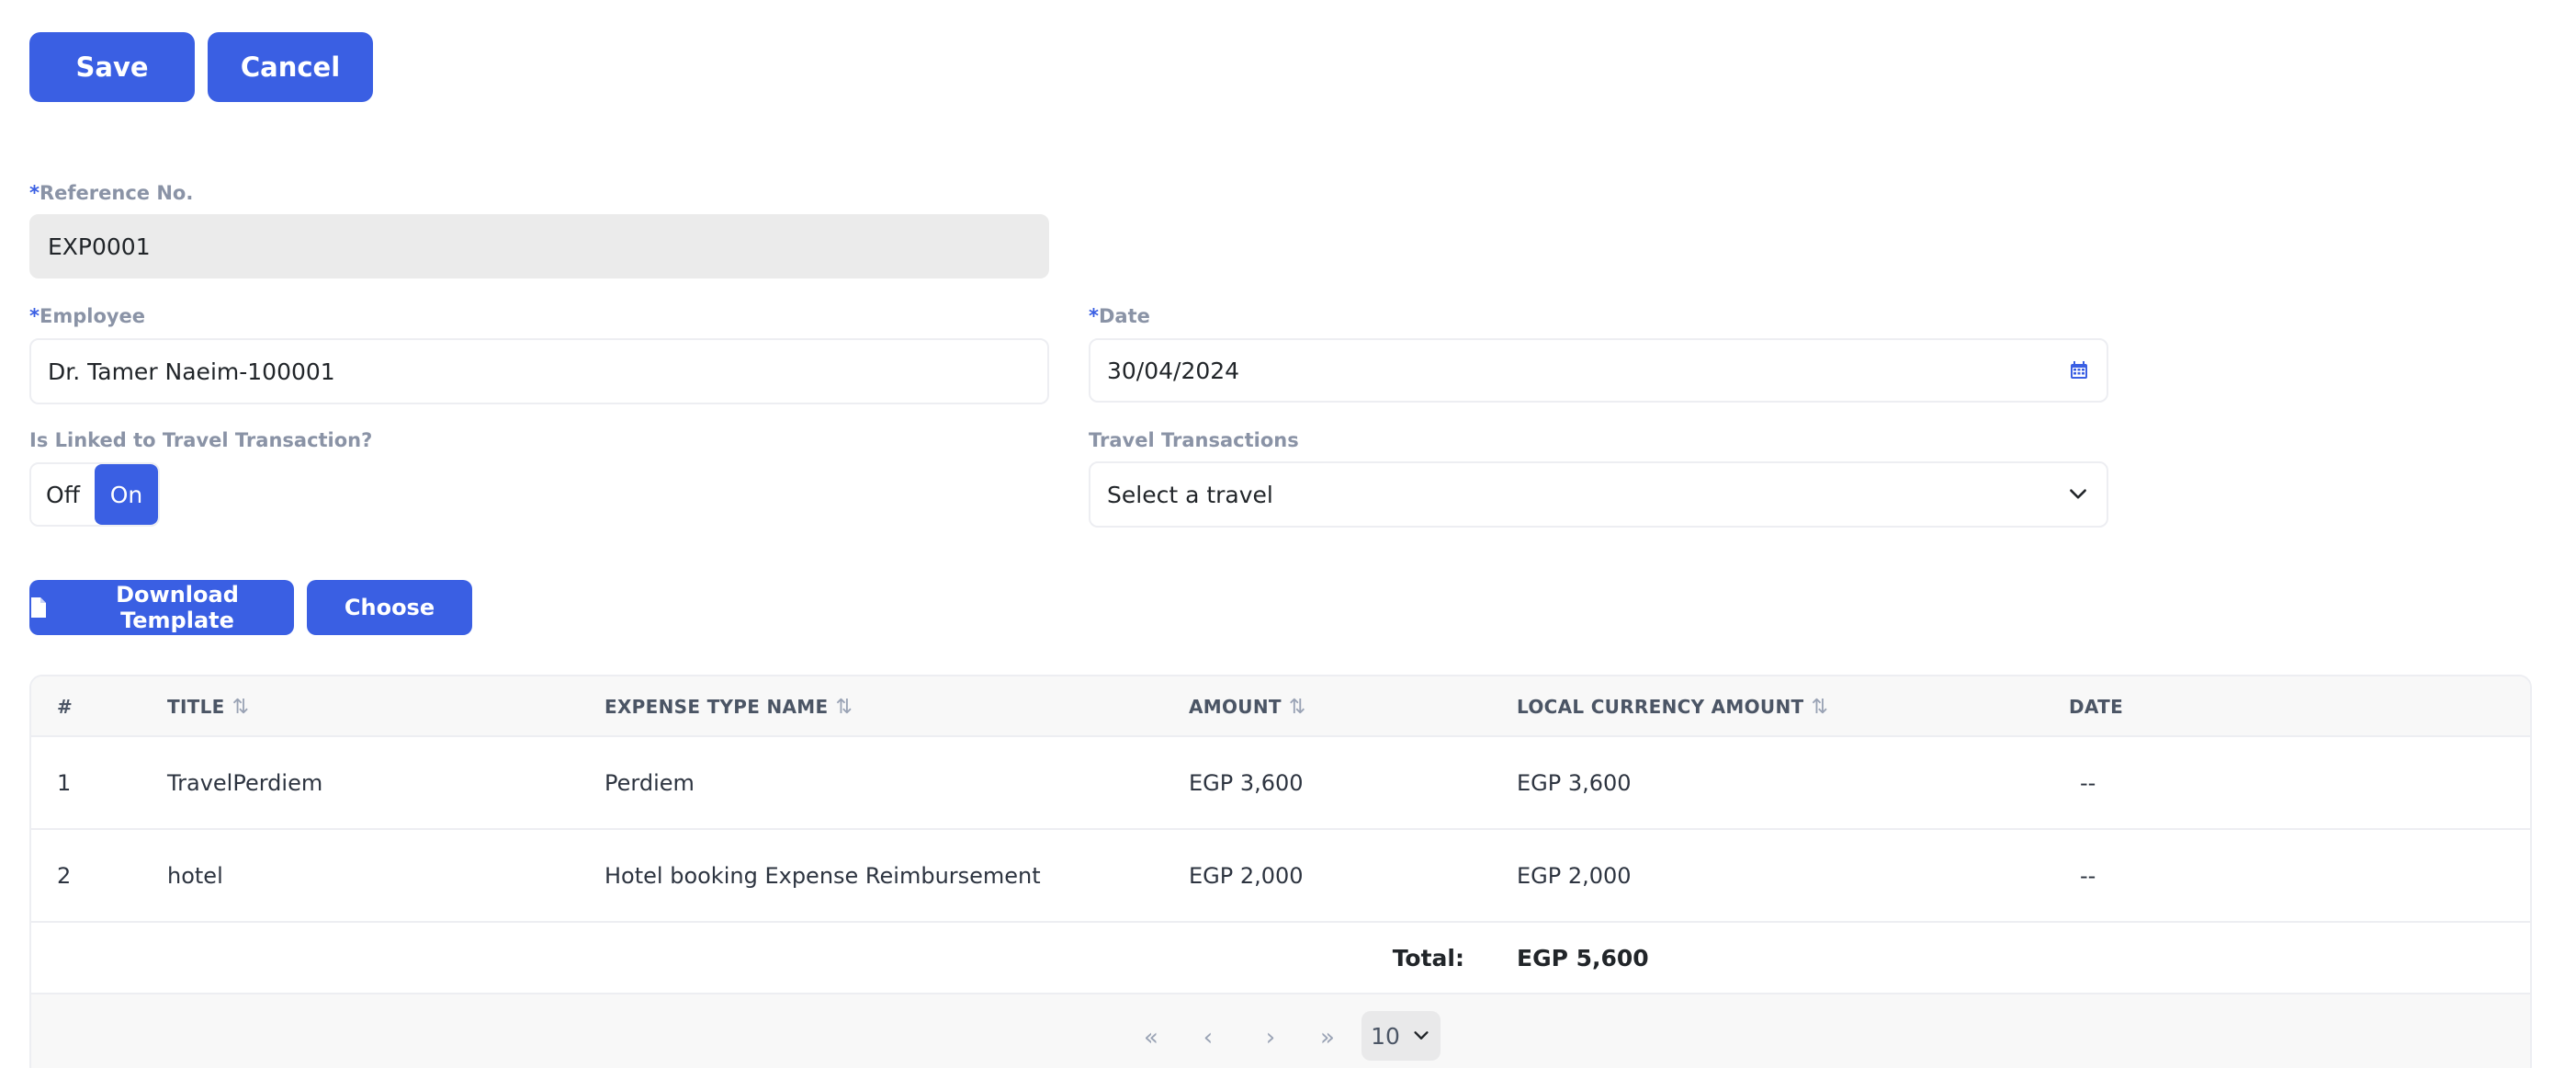  Describe the element at coordinates (196, 707) in the screenshot. I see `column-header-title-label: TITLE` at that location.